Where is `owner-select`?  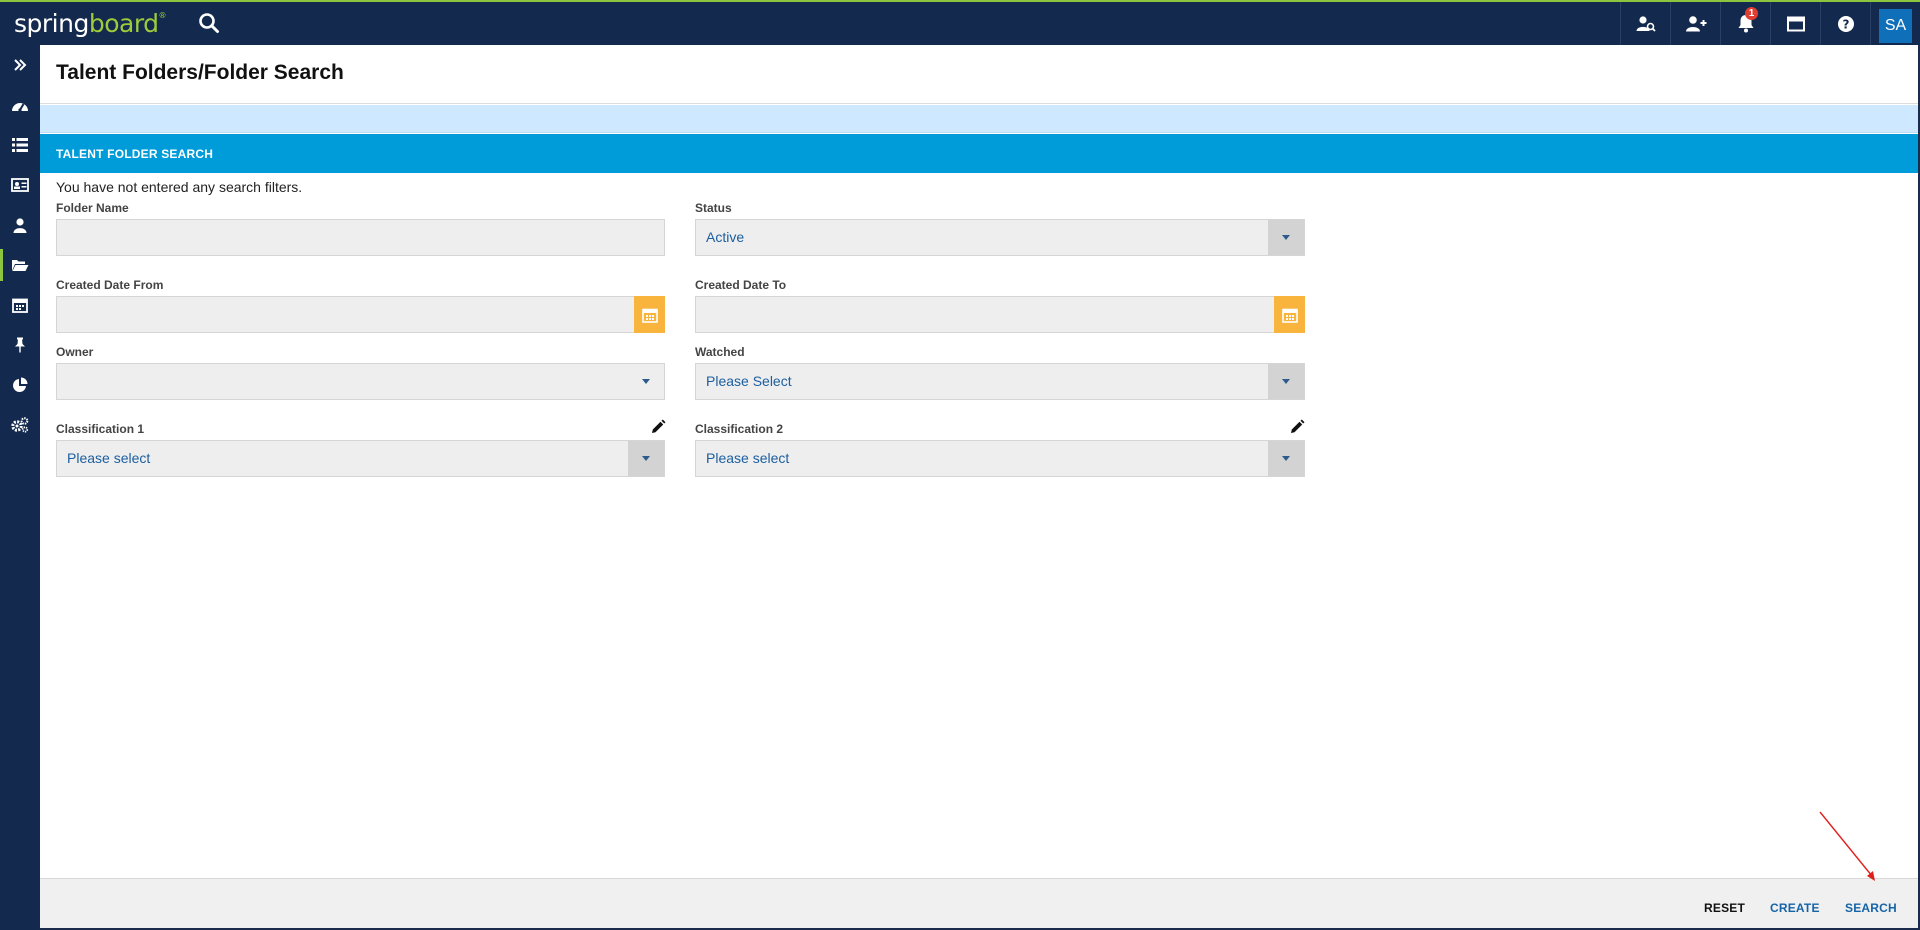
owner-select is located at coordinates (360, 381).